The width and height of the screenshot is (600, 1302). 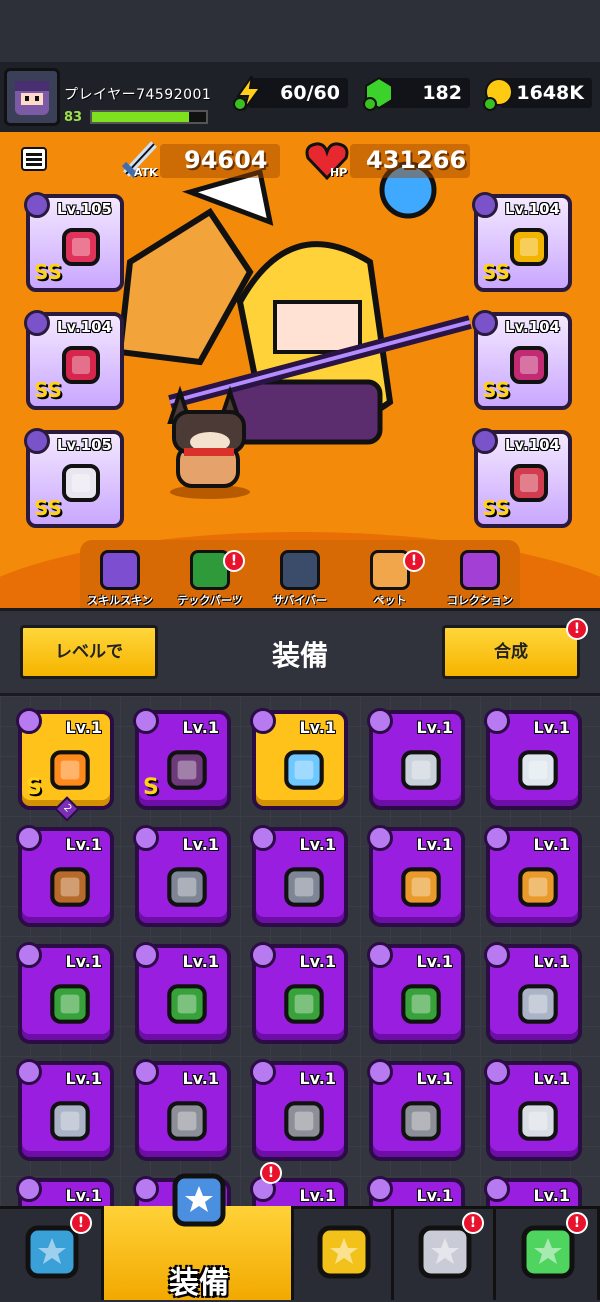 I want to click on nav-shop: !, so click(x=52, y=1253).